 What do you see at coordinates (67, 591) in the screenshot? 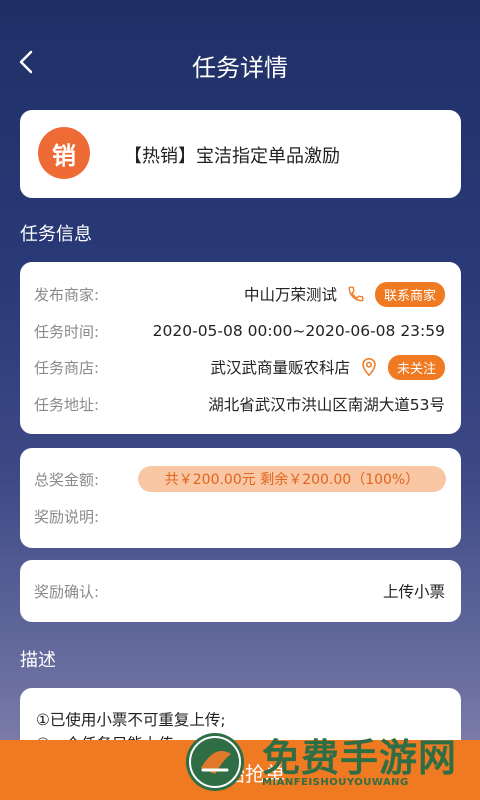
I see `reward-confirm-label: 奖励确认:` at bounding box center [67, 591].